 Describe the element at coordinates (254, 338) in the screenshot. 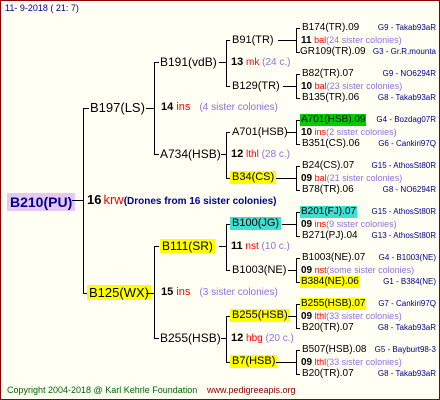

I see `dd-code: hbg` at that location.